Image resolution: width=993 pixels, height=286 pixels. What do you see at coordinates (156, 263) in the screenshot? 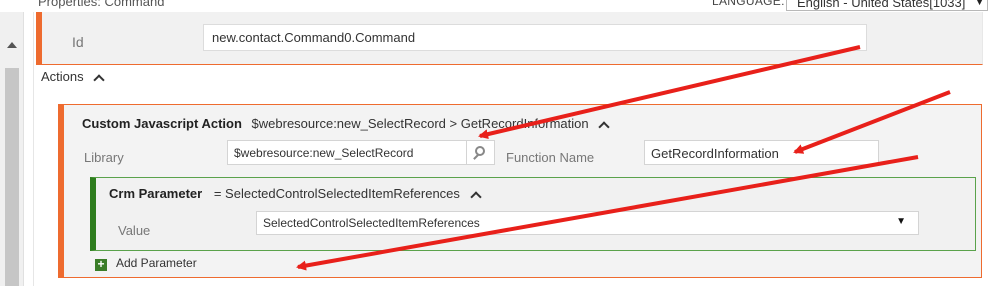
I see `add-parameter-label: Add Parameter` at bounding box center [156, 263].